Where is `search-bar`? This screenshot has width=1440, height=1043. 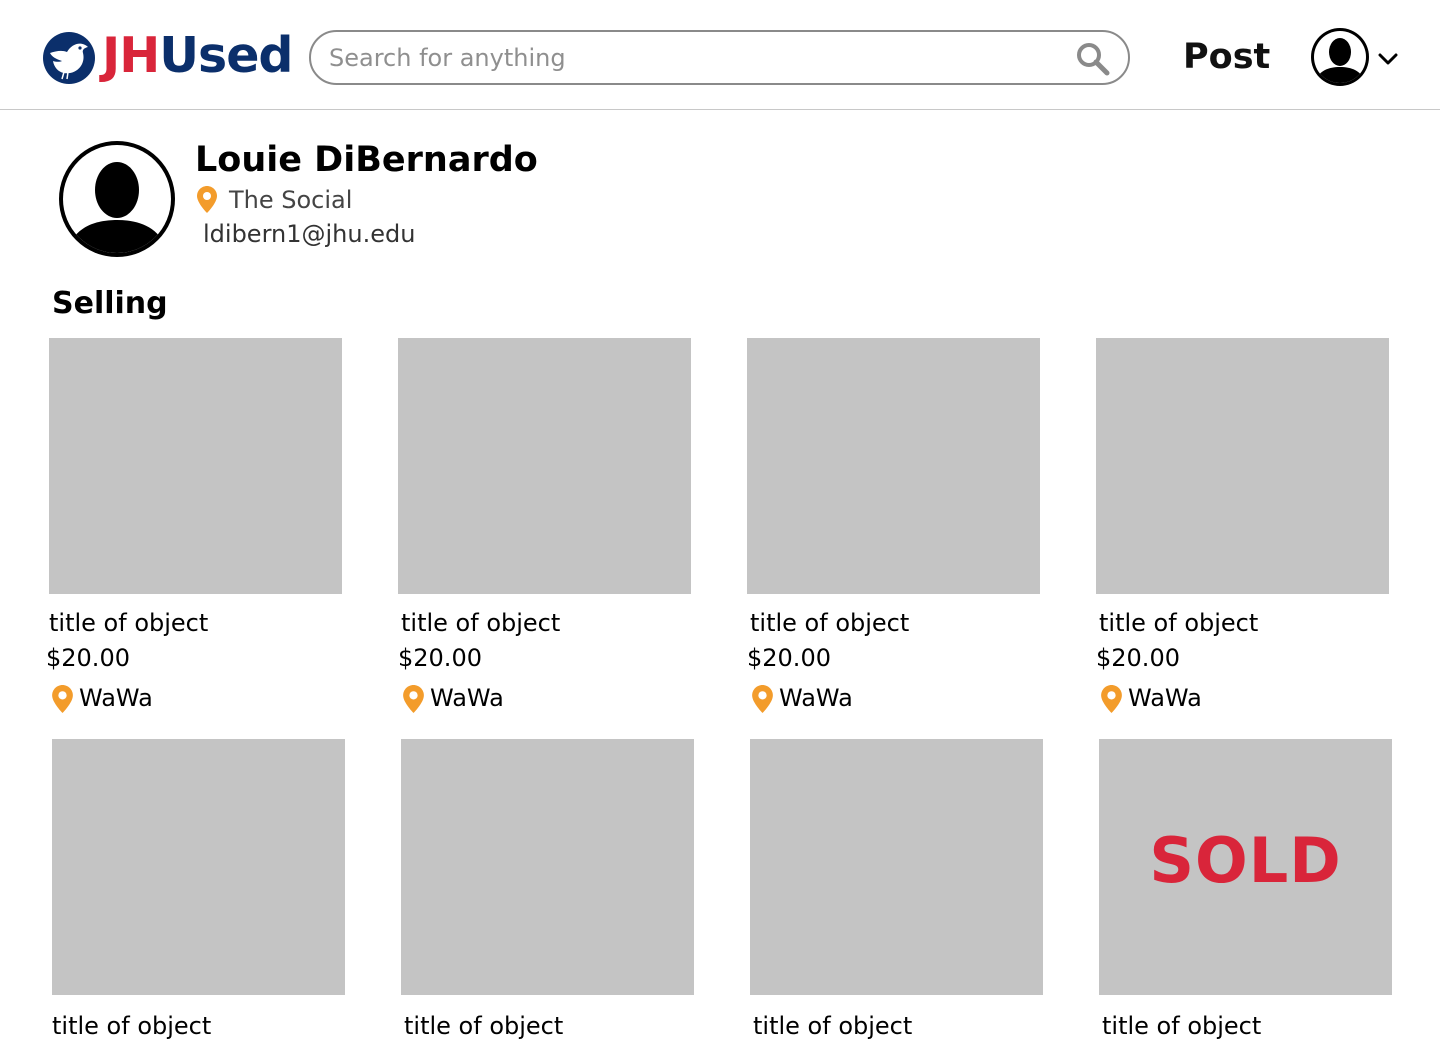
search-bar is located at coordinates (719, 57).